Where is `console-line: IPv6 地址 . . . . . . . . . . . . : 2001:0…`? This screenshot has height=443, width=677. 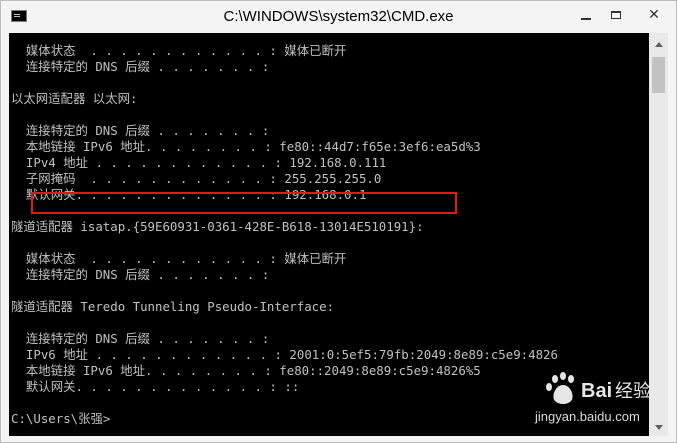
console-line: IPv6 地址 . . . . . . . . . . . . : 2001:0… is located at coordinates (284, 354).